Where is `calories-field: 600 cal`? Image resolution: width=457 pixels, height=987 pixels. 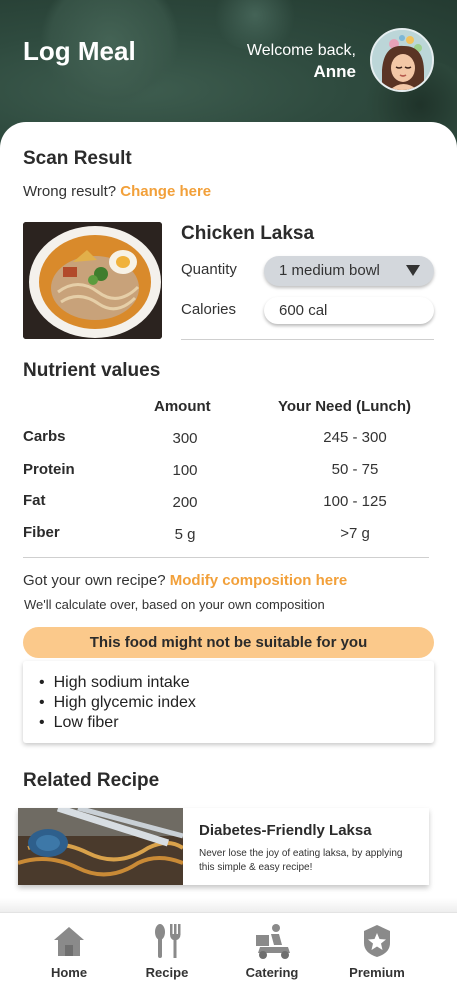
calories-field: 600 cal is located at coordinates (349, 310).